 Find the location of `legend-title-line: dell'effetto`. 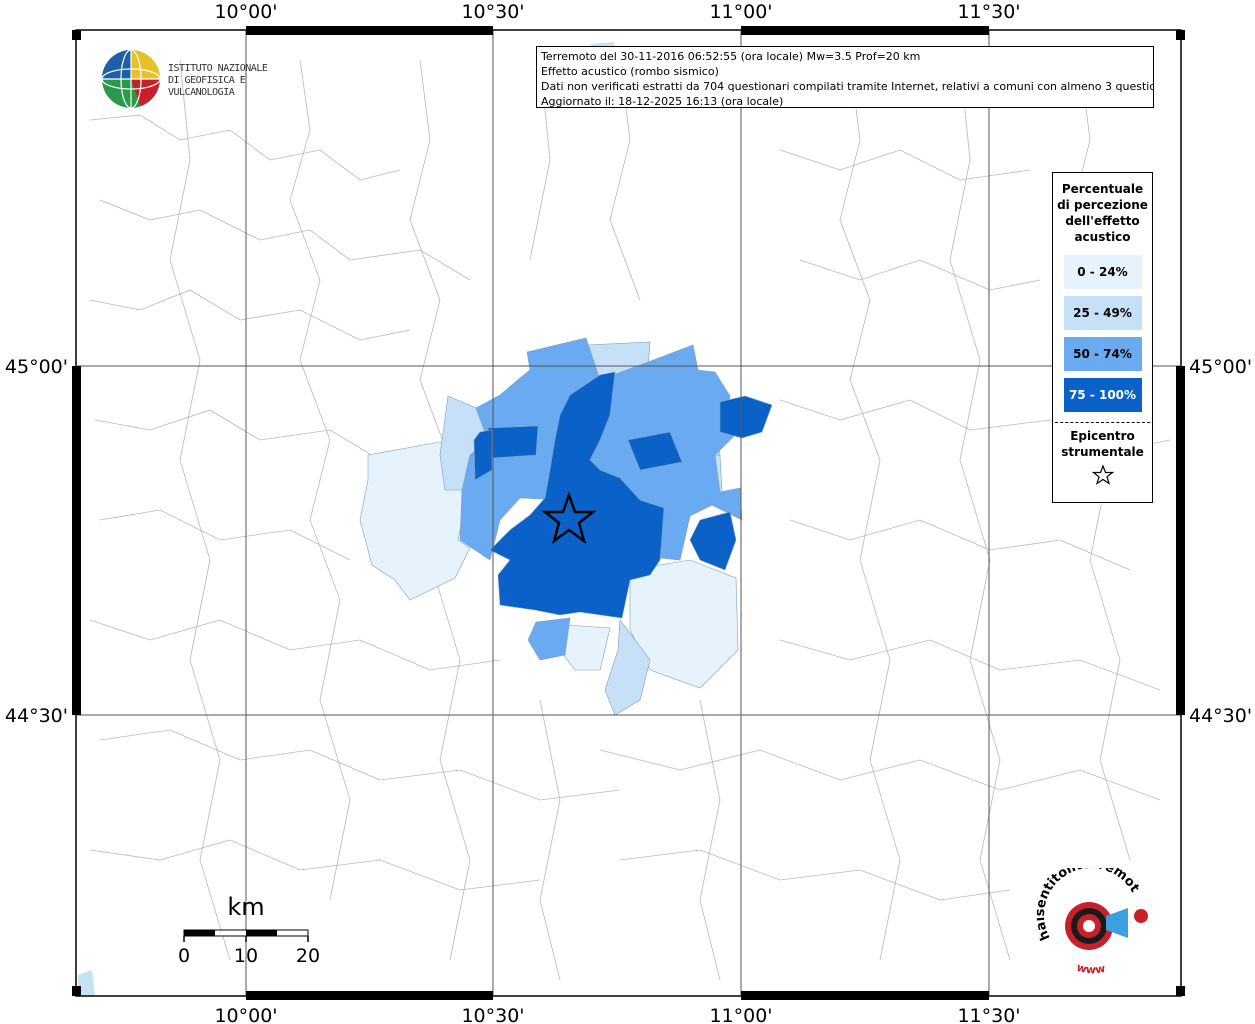

legend-title-line: dell'effetto is located at coordinates (1102, 221).